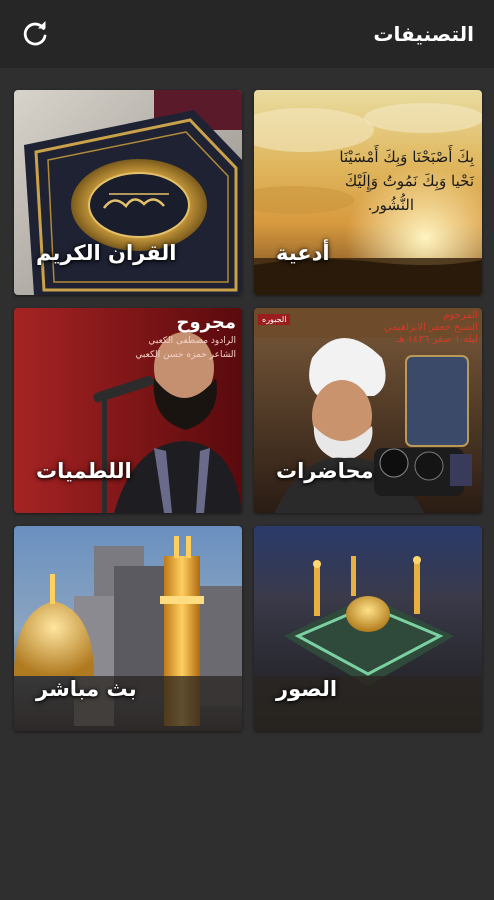 This screenshot has height=900, width=494. I want to click on category-label: القران الكريم, so click(106, 253).